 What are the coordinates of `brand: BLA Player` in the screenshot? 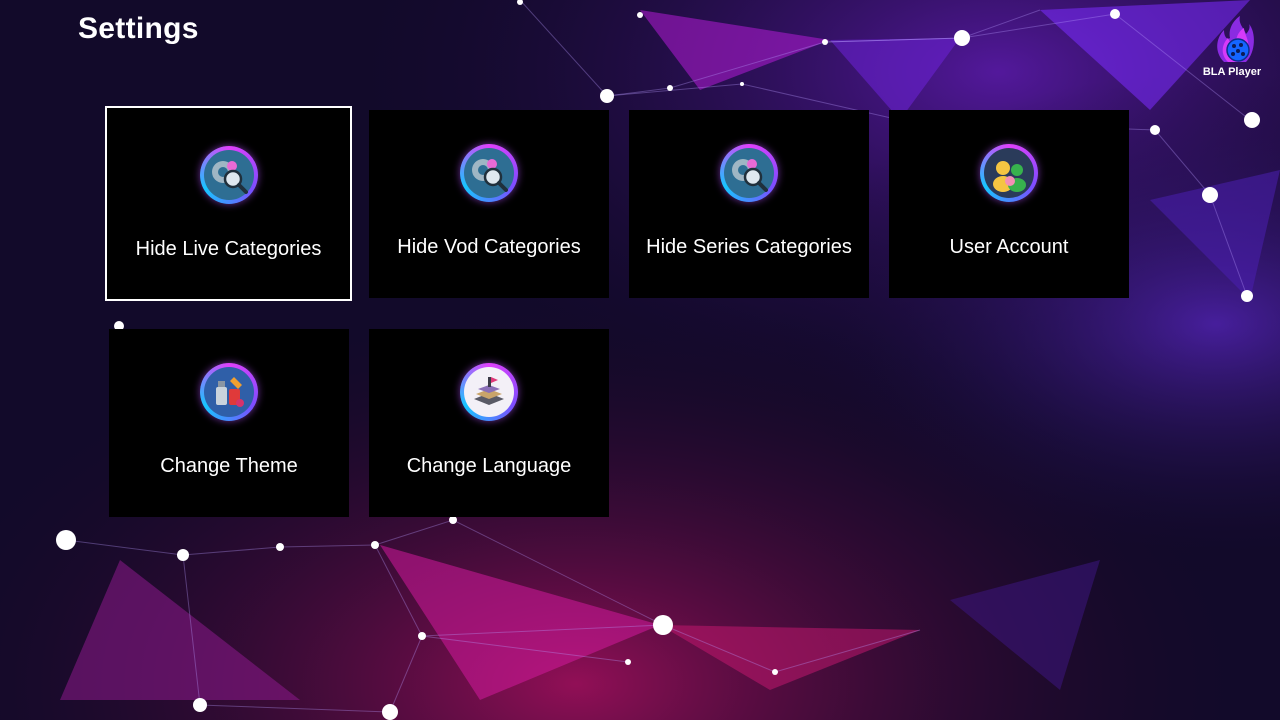 It's located at (1232, 49).